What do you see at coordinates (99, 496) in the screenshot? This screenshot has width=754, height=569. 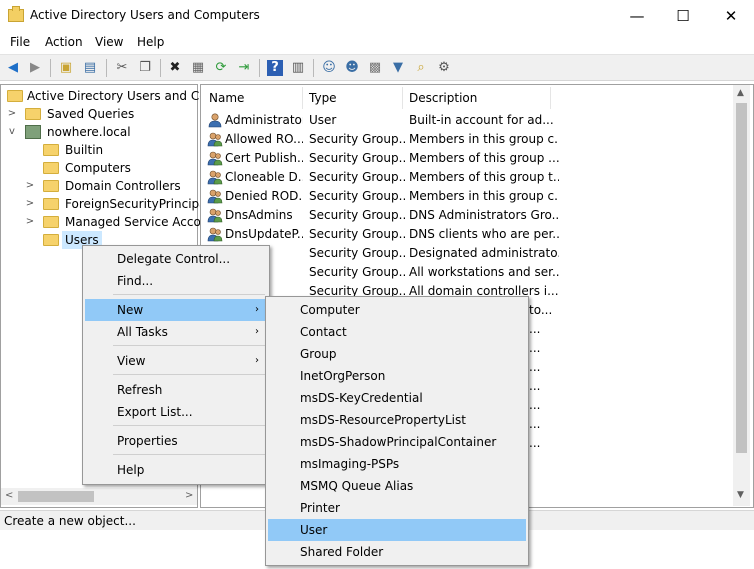 I see `tree-horizontal-scrollbar: < >` at bounding box center [99, 496].